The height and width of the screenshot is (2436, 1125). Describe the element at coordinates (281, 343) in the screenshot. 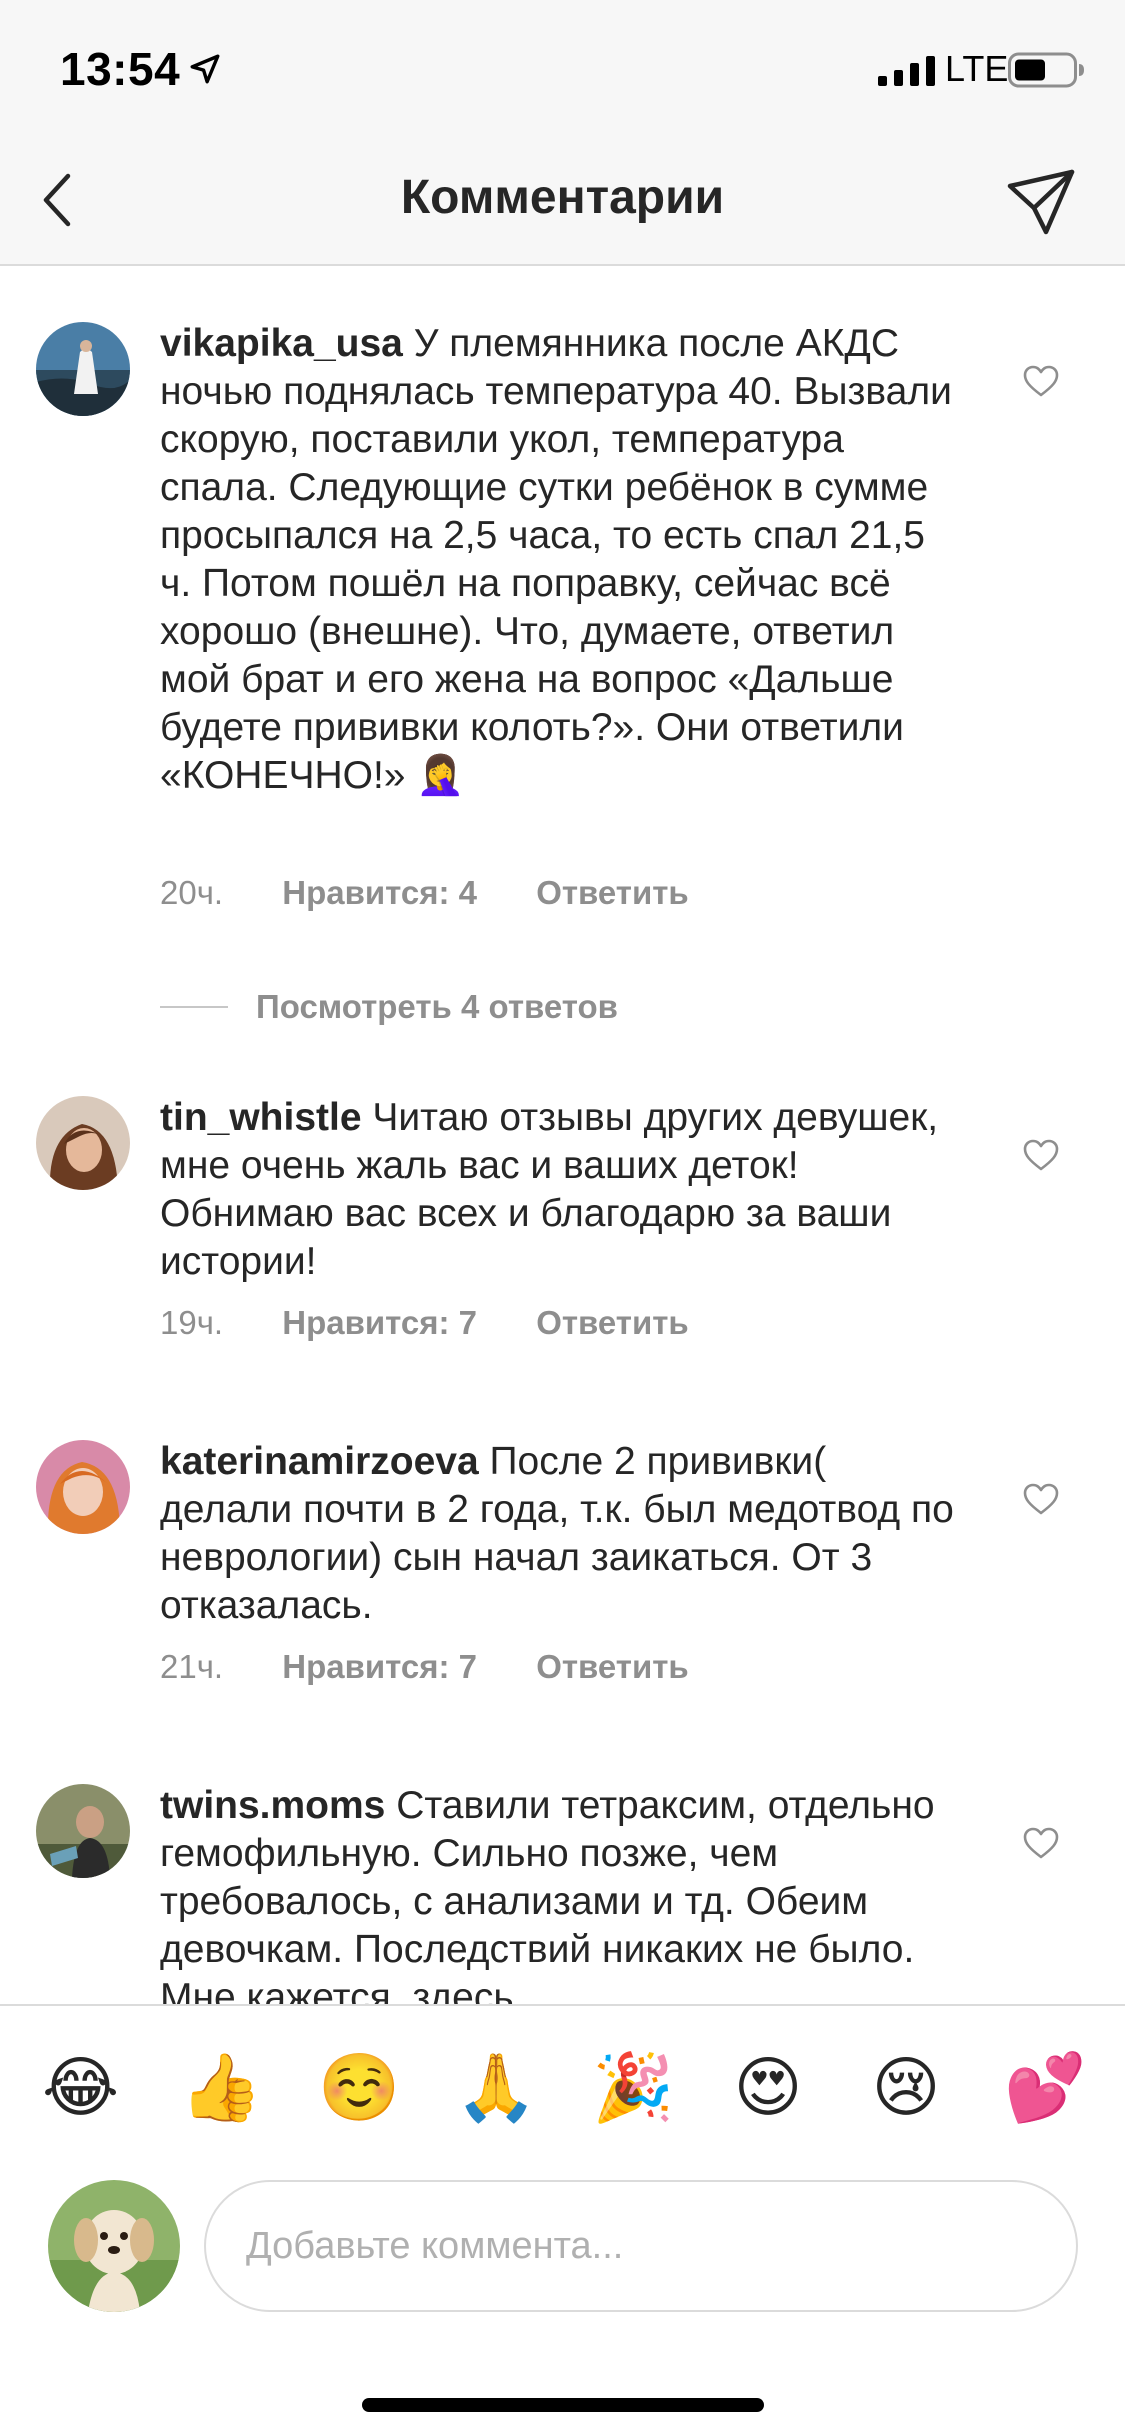

I see `comment-username: vikapika_usa` at that location.